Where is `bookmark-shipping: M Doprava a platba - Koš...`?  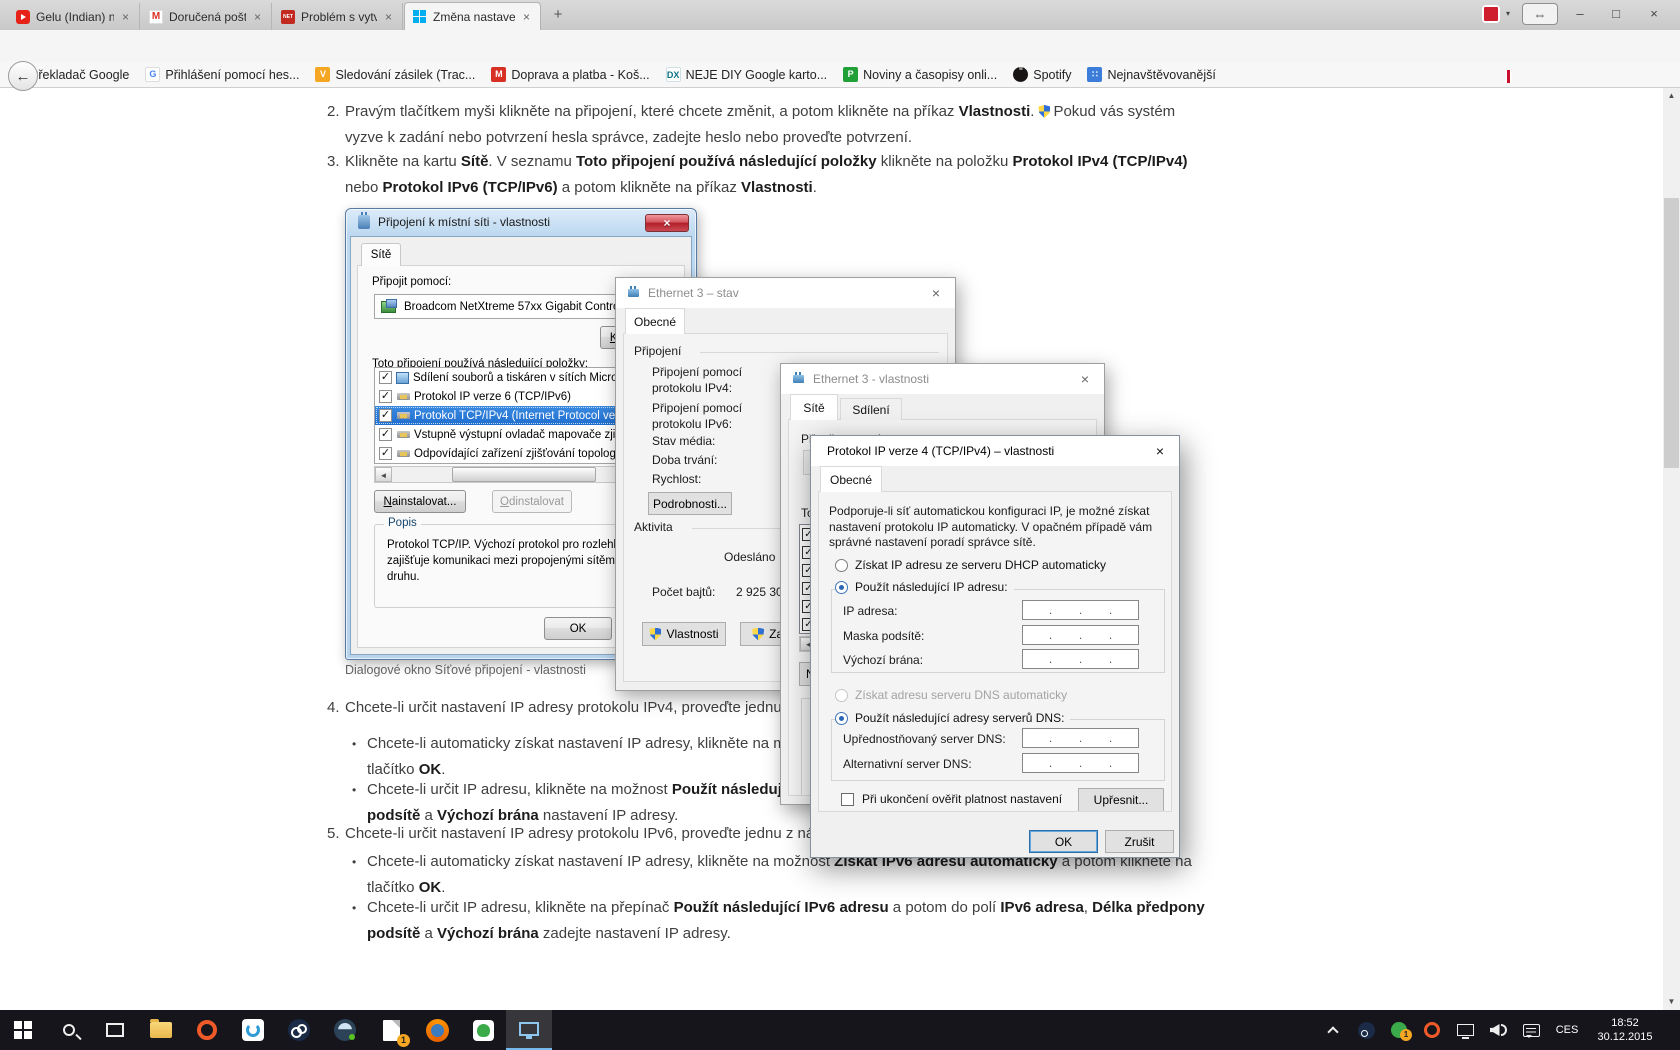
bookmark-shipping: M Doprava a platba - Koš... is located at coordinates (570, 74).